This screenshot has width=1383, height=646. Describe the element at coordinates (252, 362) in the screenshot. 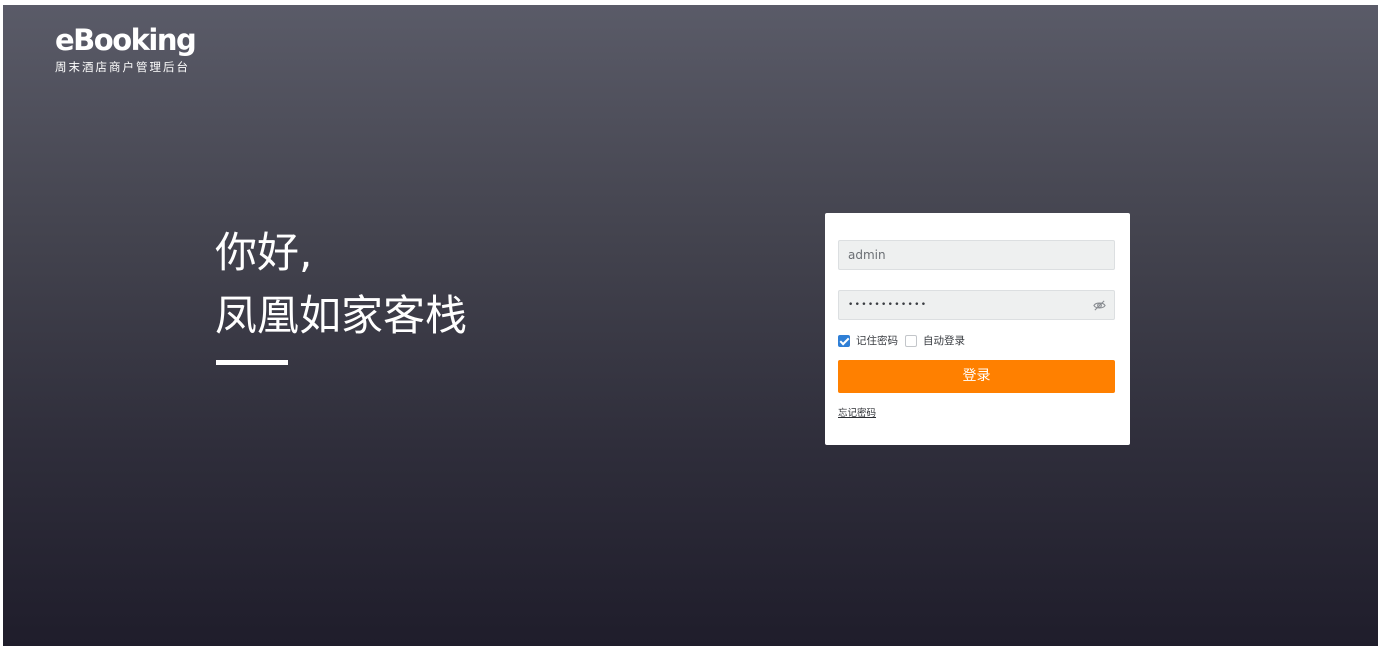

I see `greeting-underline` at that location.